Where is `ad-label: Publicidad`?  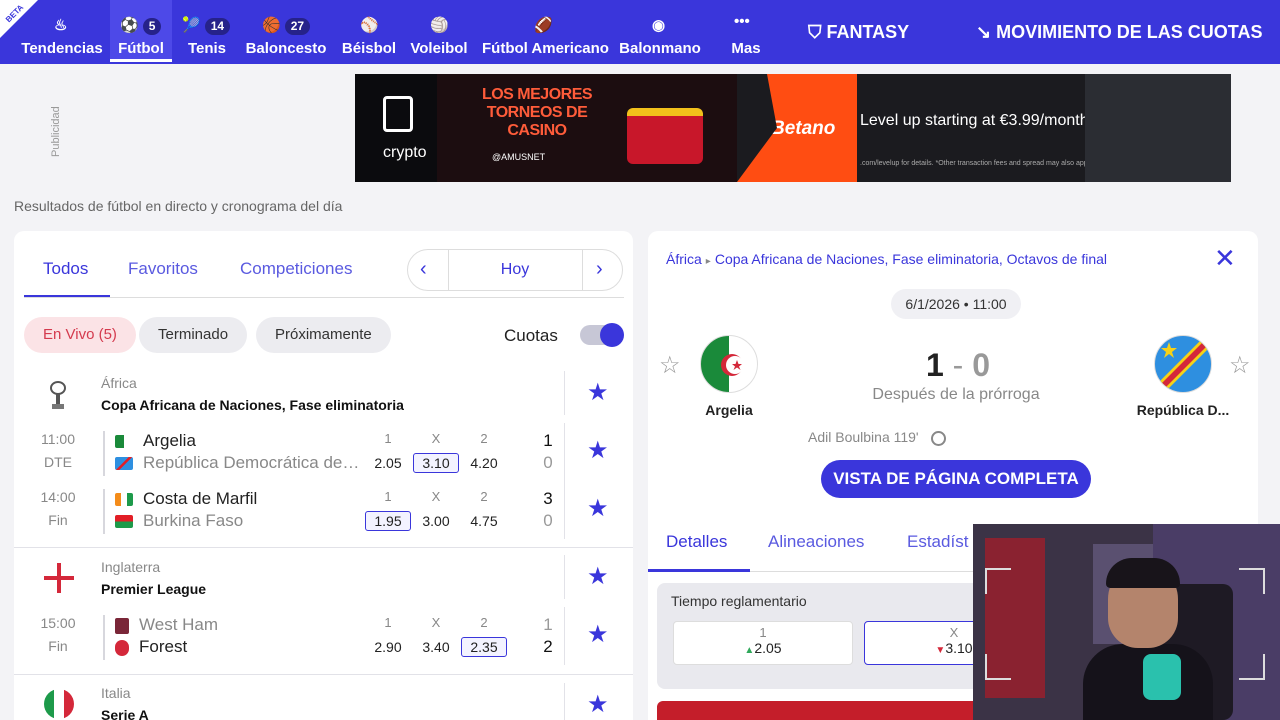 ad-label: Publicidad is located at coordinates (56, 131).